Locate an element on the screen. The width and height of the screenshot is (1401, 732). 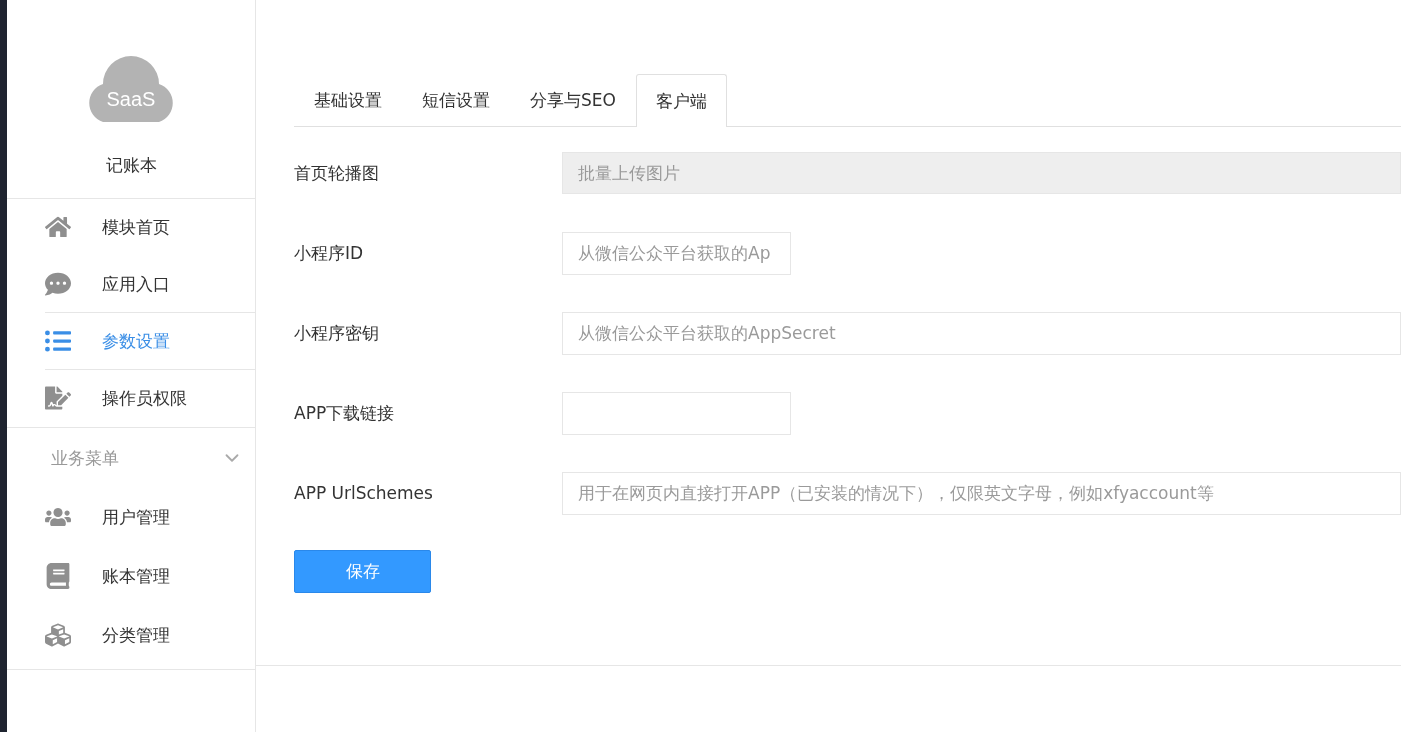
nav-item: 账本管理 is located at coordinates (150, 576).